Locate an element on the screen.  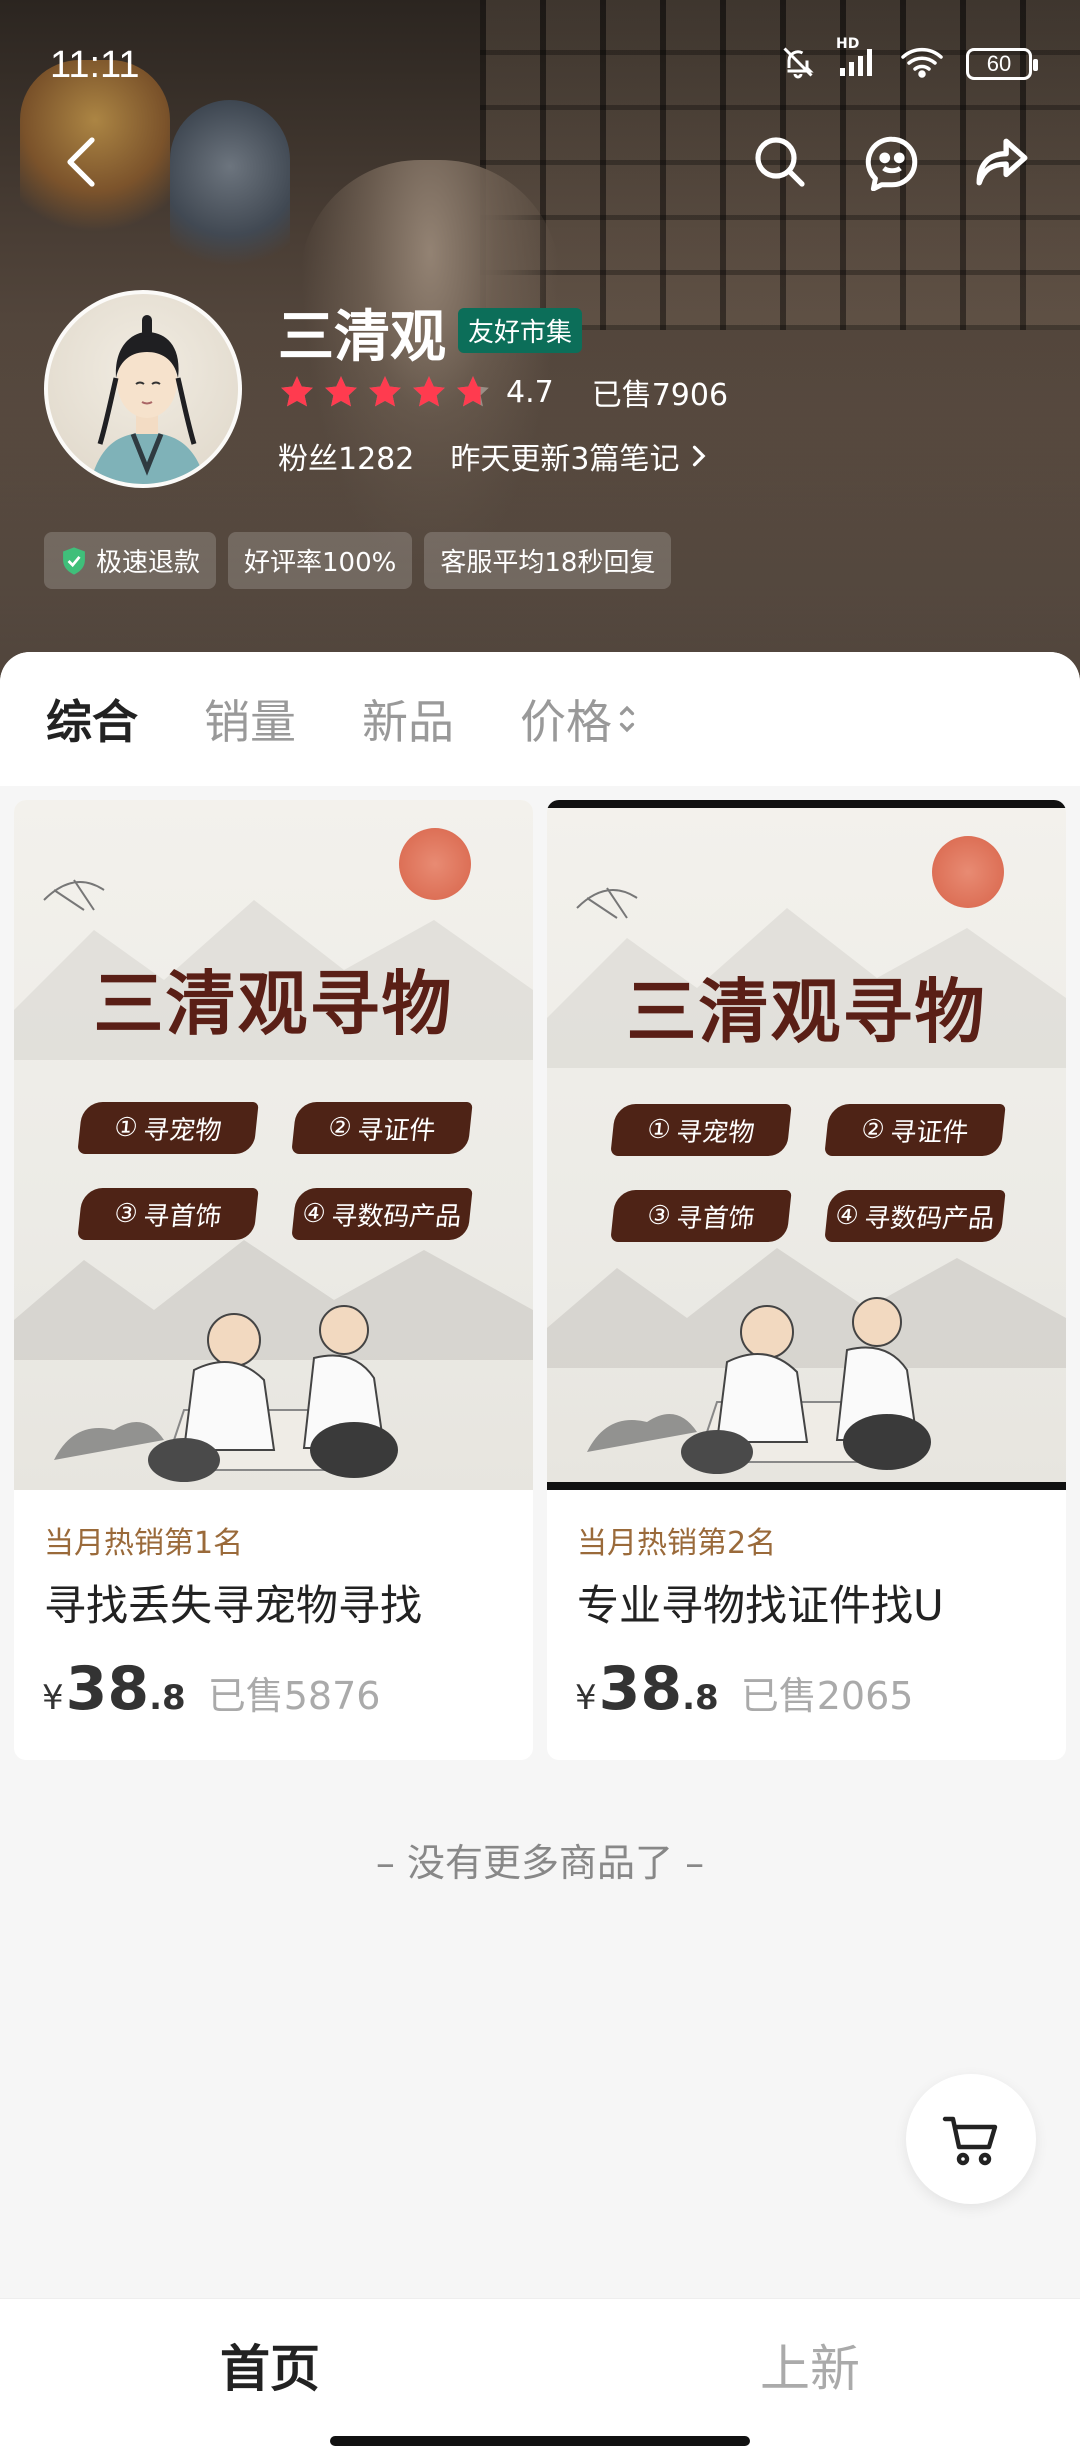
shop-name: 三清观 is located at coordinates (362, 337).